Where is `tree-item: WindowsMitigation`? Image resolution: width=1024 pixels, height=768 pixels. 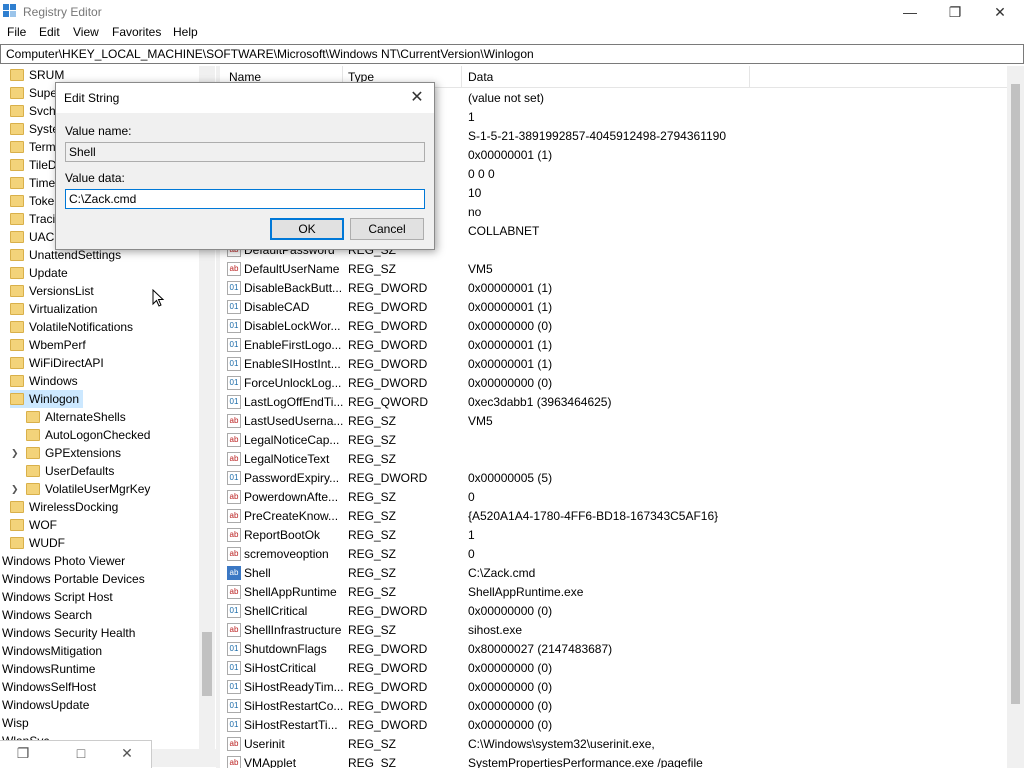 tree-item: WindowsMitigation is located at coordinates (52, 651).